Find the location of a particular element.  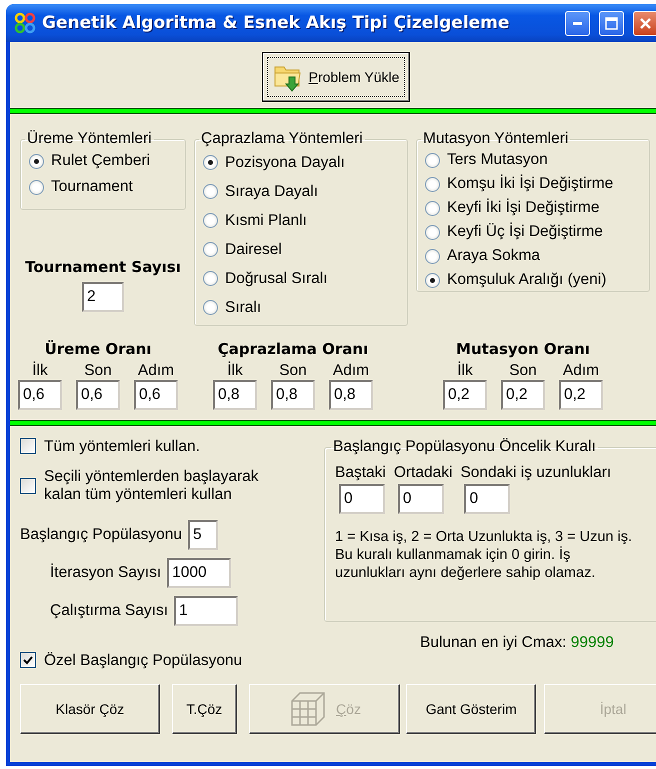

close-button is located at coordinates (644, 23).